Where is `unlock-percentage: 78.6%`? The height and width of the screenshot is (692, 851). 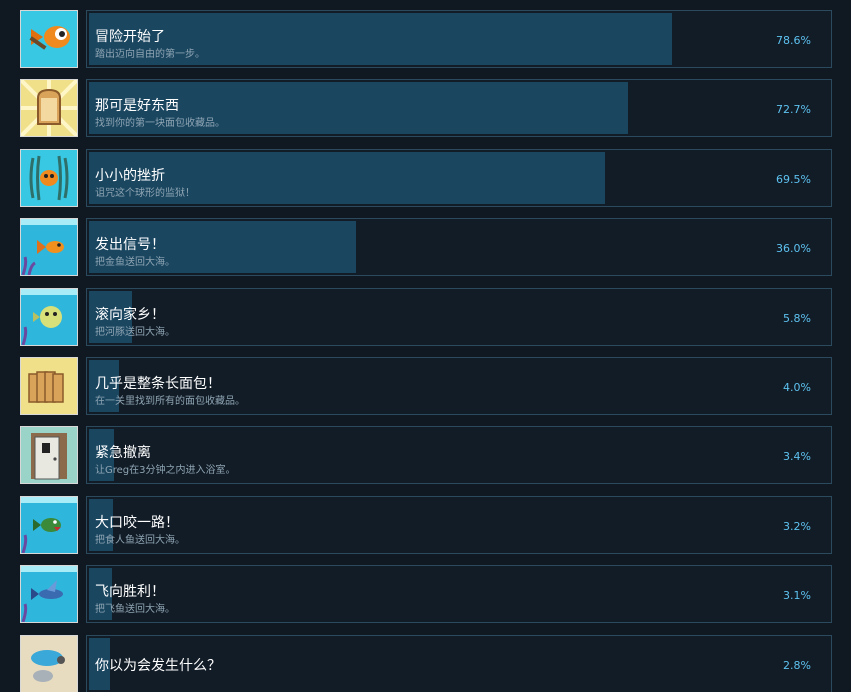 unlock-percentage: 78.6% is located at coordinates (793, 40).